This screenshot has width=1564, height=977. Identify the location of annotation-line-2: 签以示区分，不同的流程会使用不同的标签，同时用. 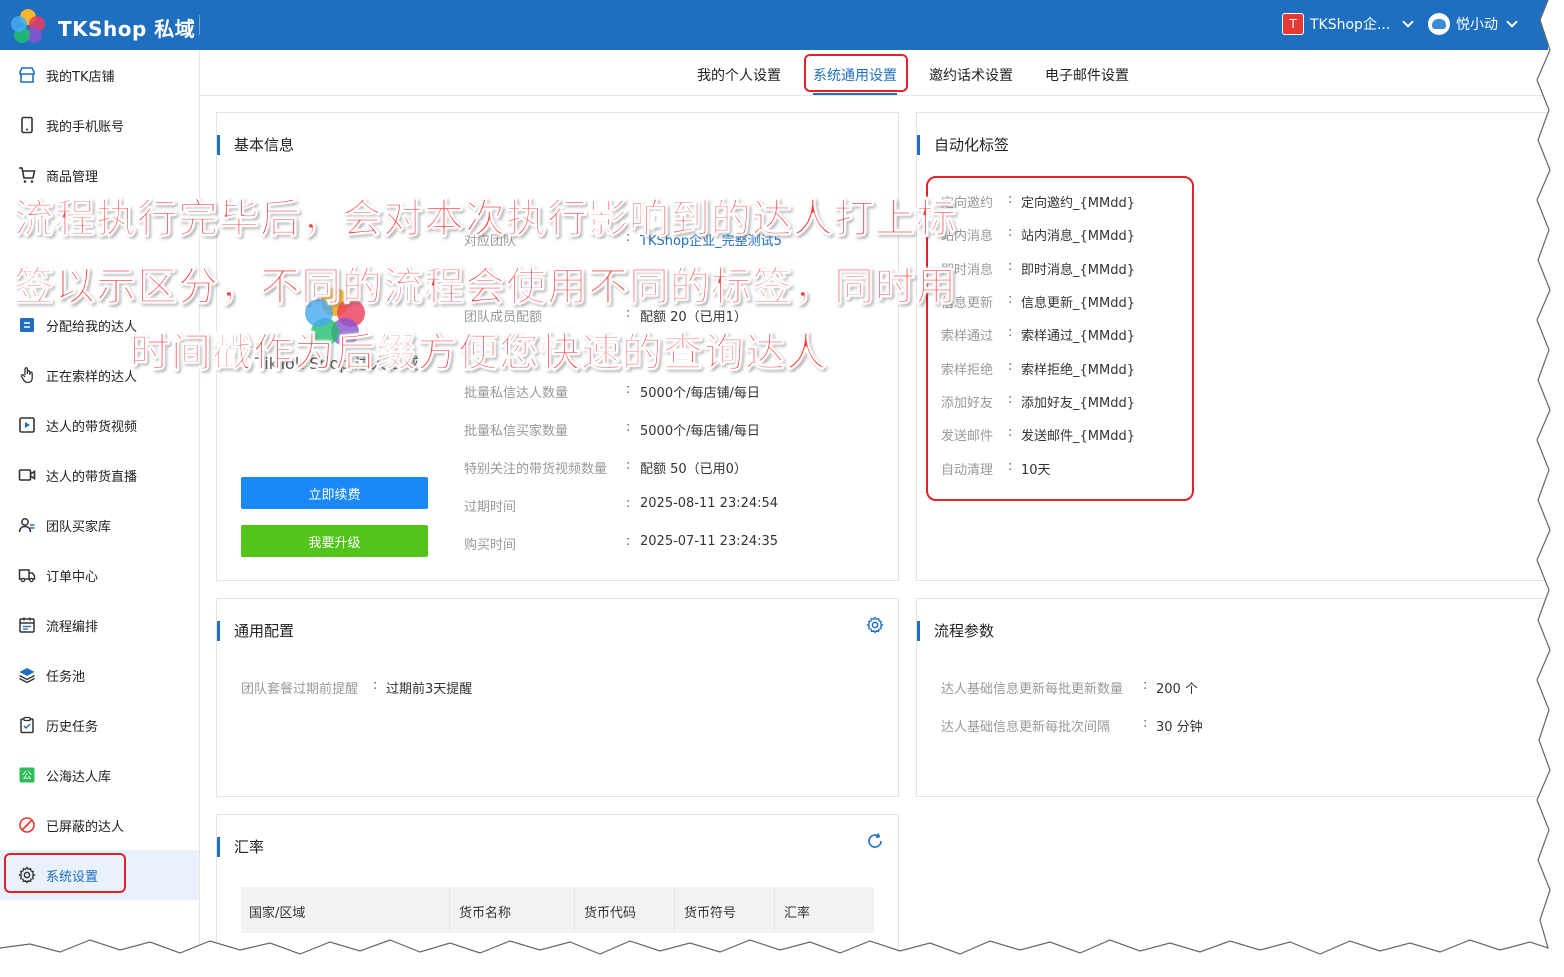
(485, 287).